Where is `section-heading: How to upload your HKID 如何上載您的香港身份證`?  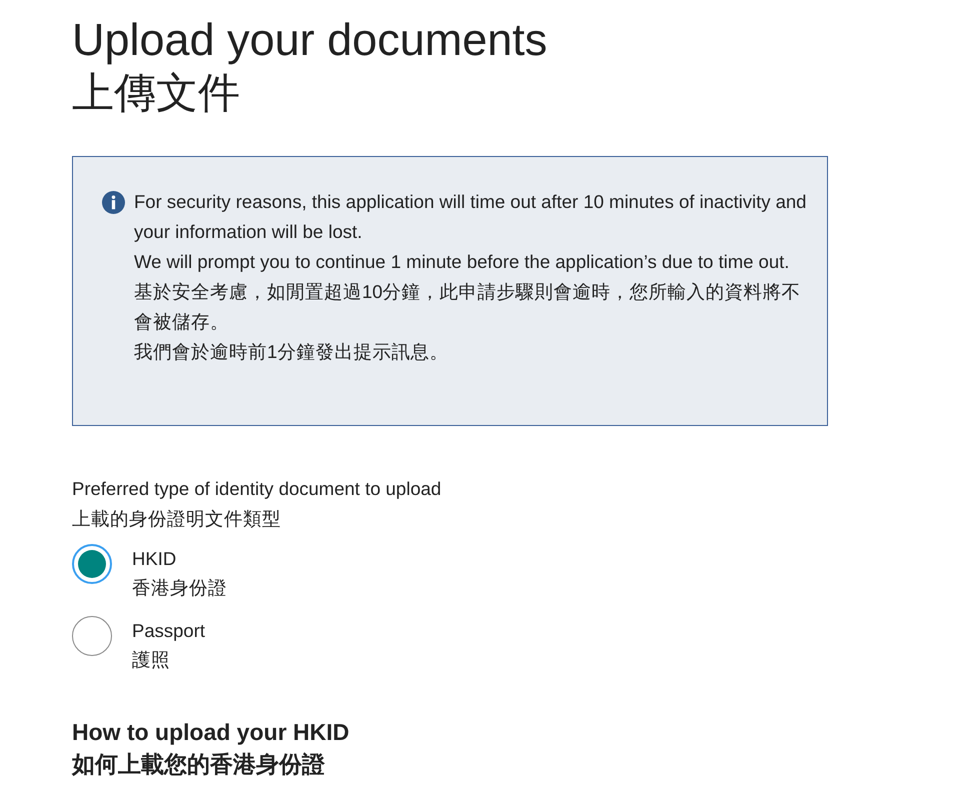
section-heading: How to upload your HKID 如何上載您的香港身份證 is located at coordinates (211, 748).